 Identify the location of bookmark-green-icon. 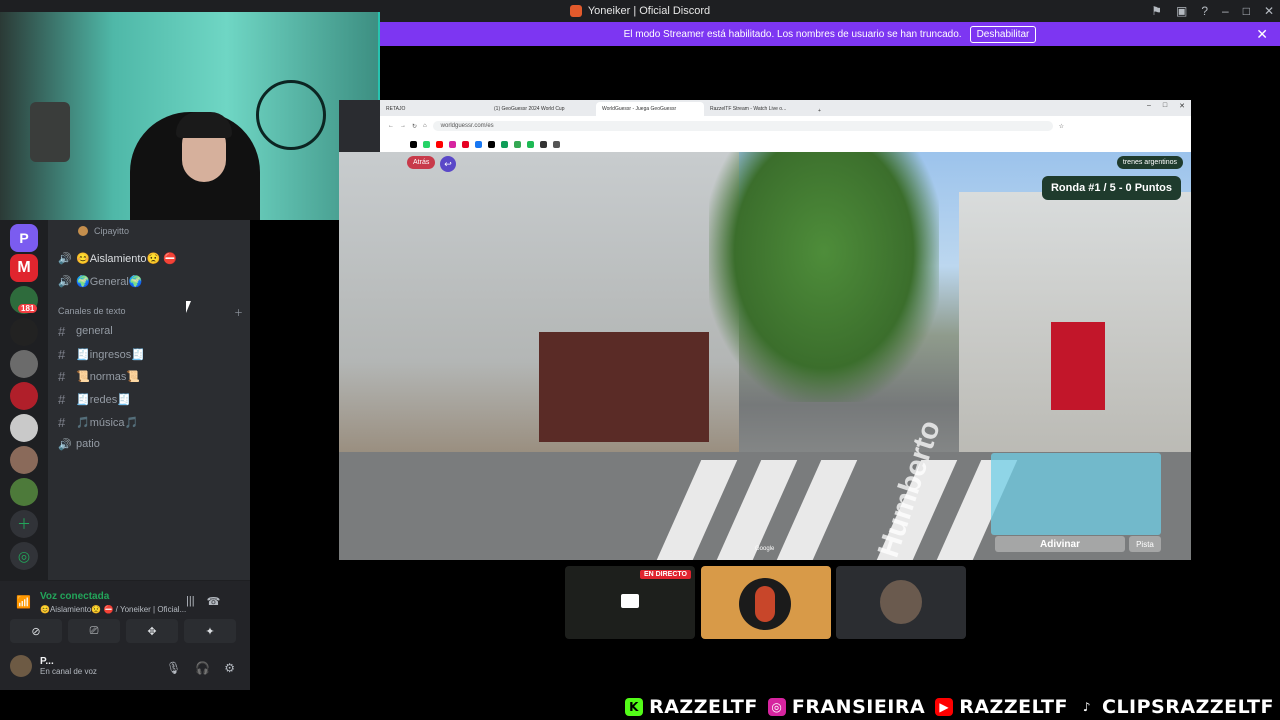
(517, 144).